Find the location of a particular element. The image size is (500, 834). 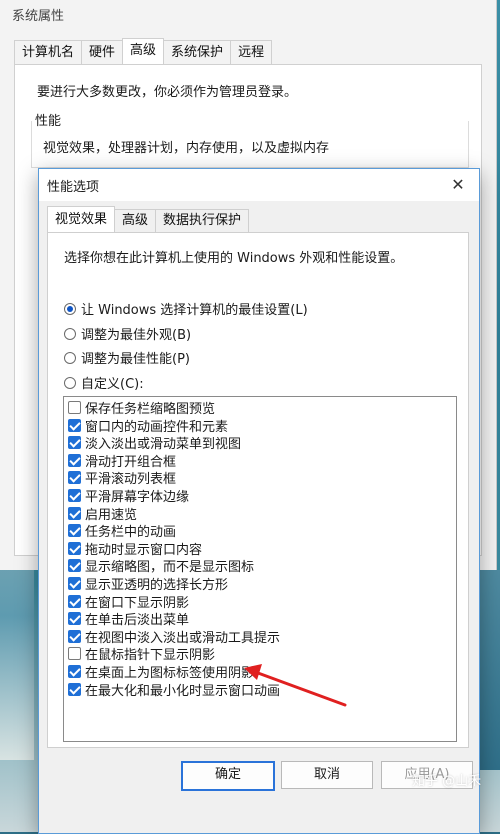

checkbox-label: 保存任务栏缩略图预览 is located at coordinates (150, 409).